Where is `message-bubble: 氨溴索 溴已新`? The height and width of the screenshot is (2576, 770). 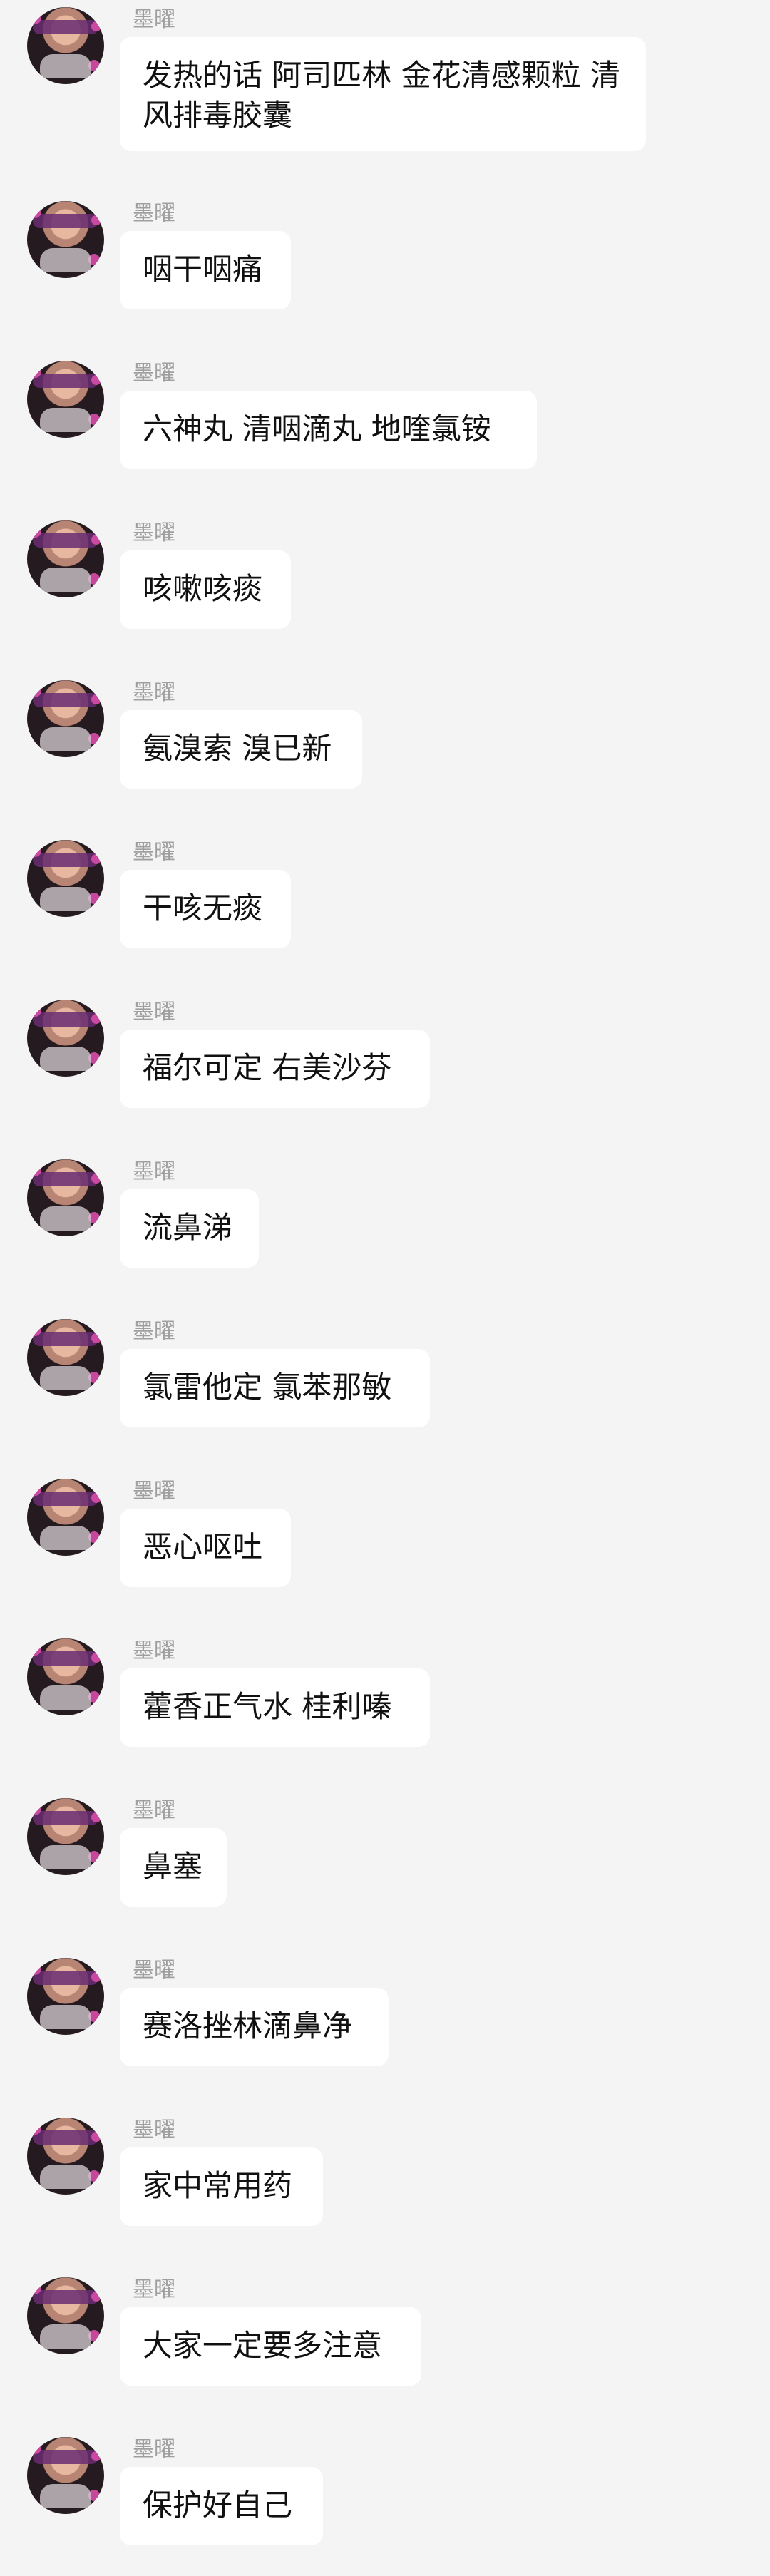 message-bubble: 氨溴索 溴已新 is located at coordinates (241, 749).